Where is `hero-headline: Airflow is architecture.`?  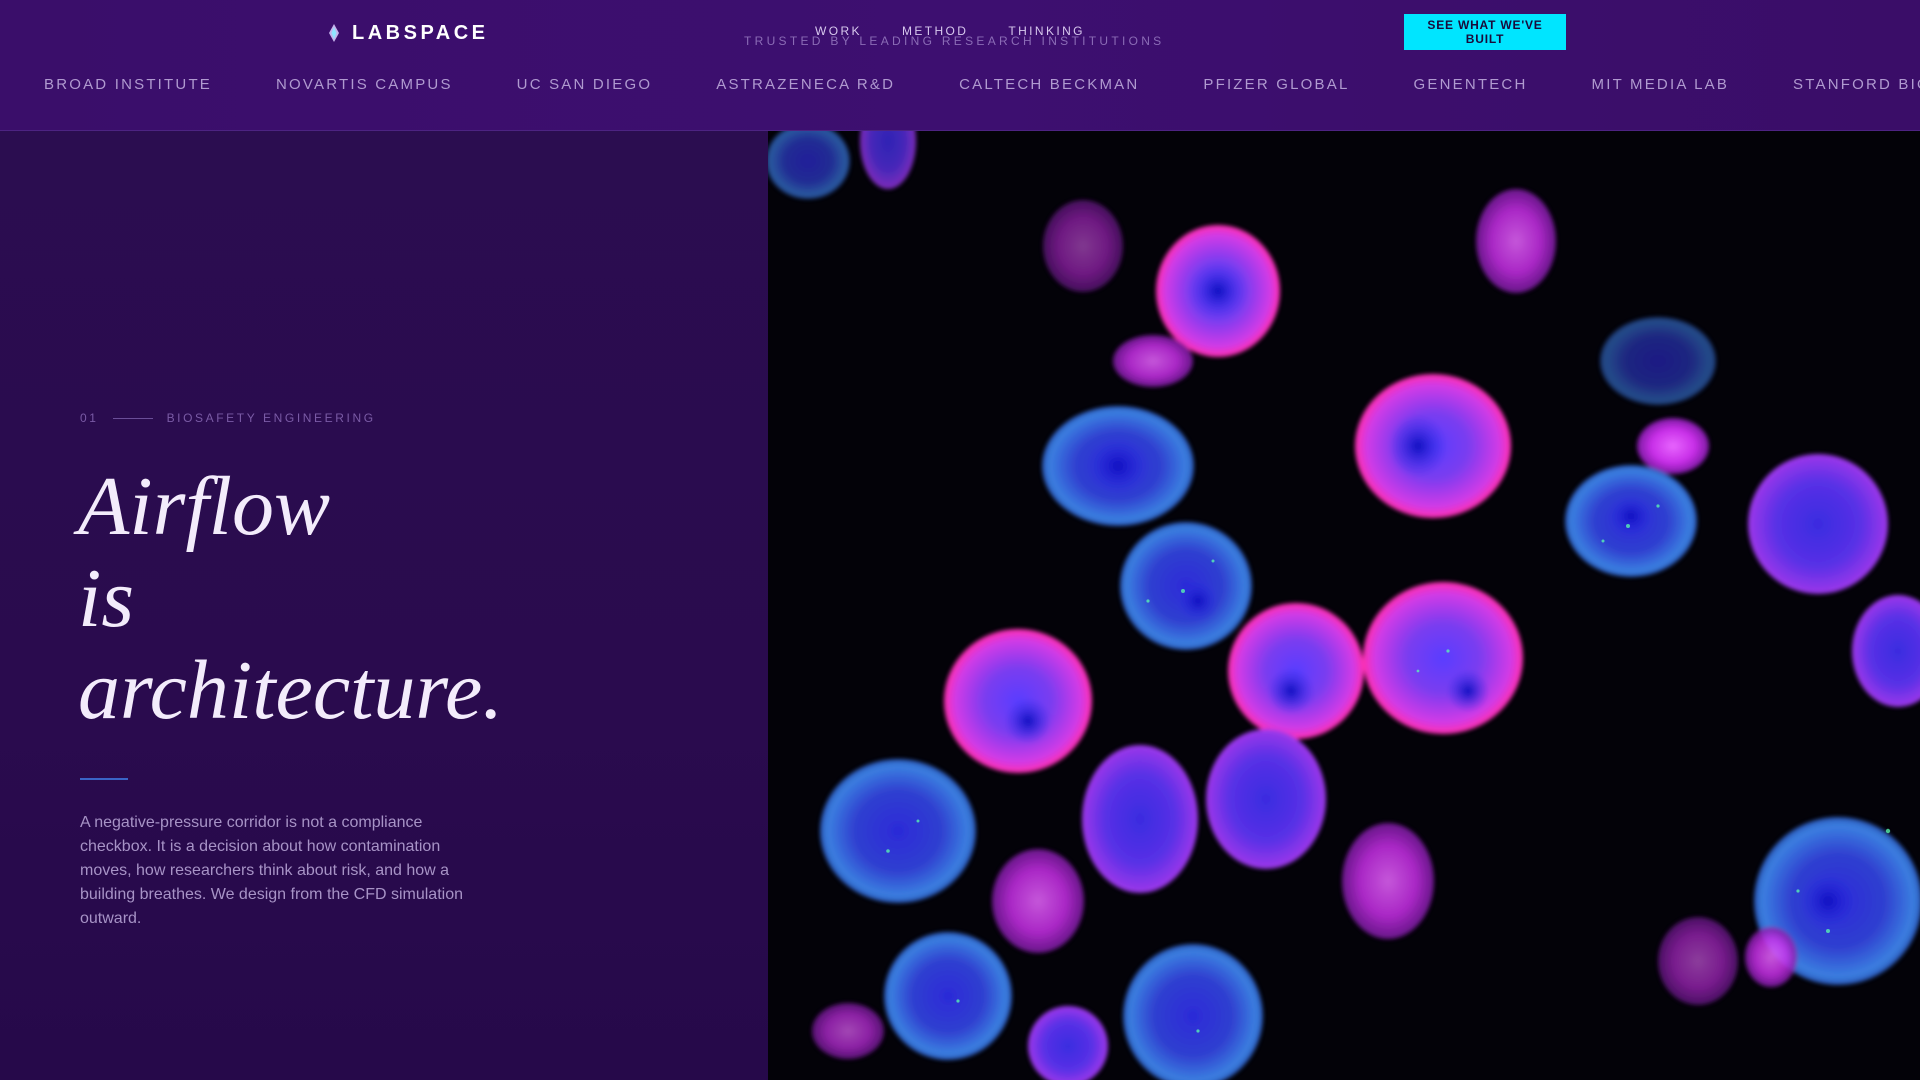
hero-headline: Airflow is architecture. is located at coordinates (290, 599).